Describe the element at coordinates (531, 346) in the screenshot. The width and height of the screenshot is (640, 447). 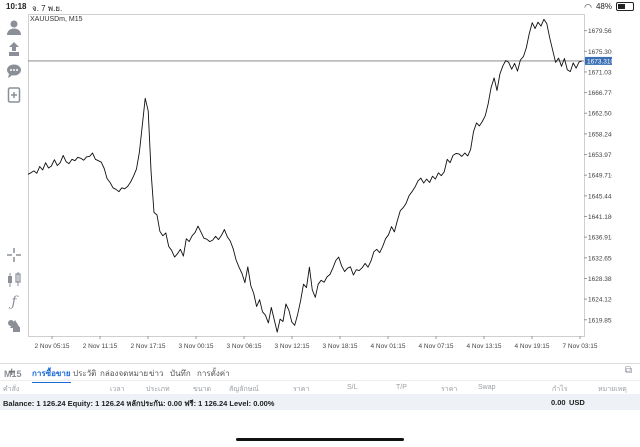
I see `x-tick-label: 4 Nov 19:15` at that location.